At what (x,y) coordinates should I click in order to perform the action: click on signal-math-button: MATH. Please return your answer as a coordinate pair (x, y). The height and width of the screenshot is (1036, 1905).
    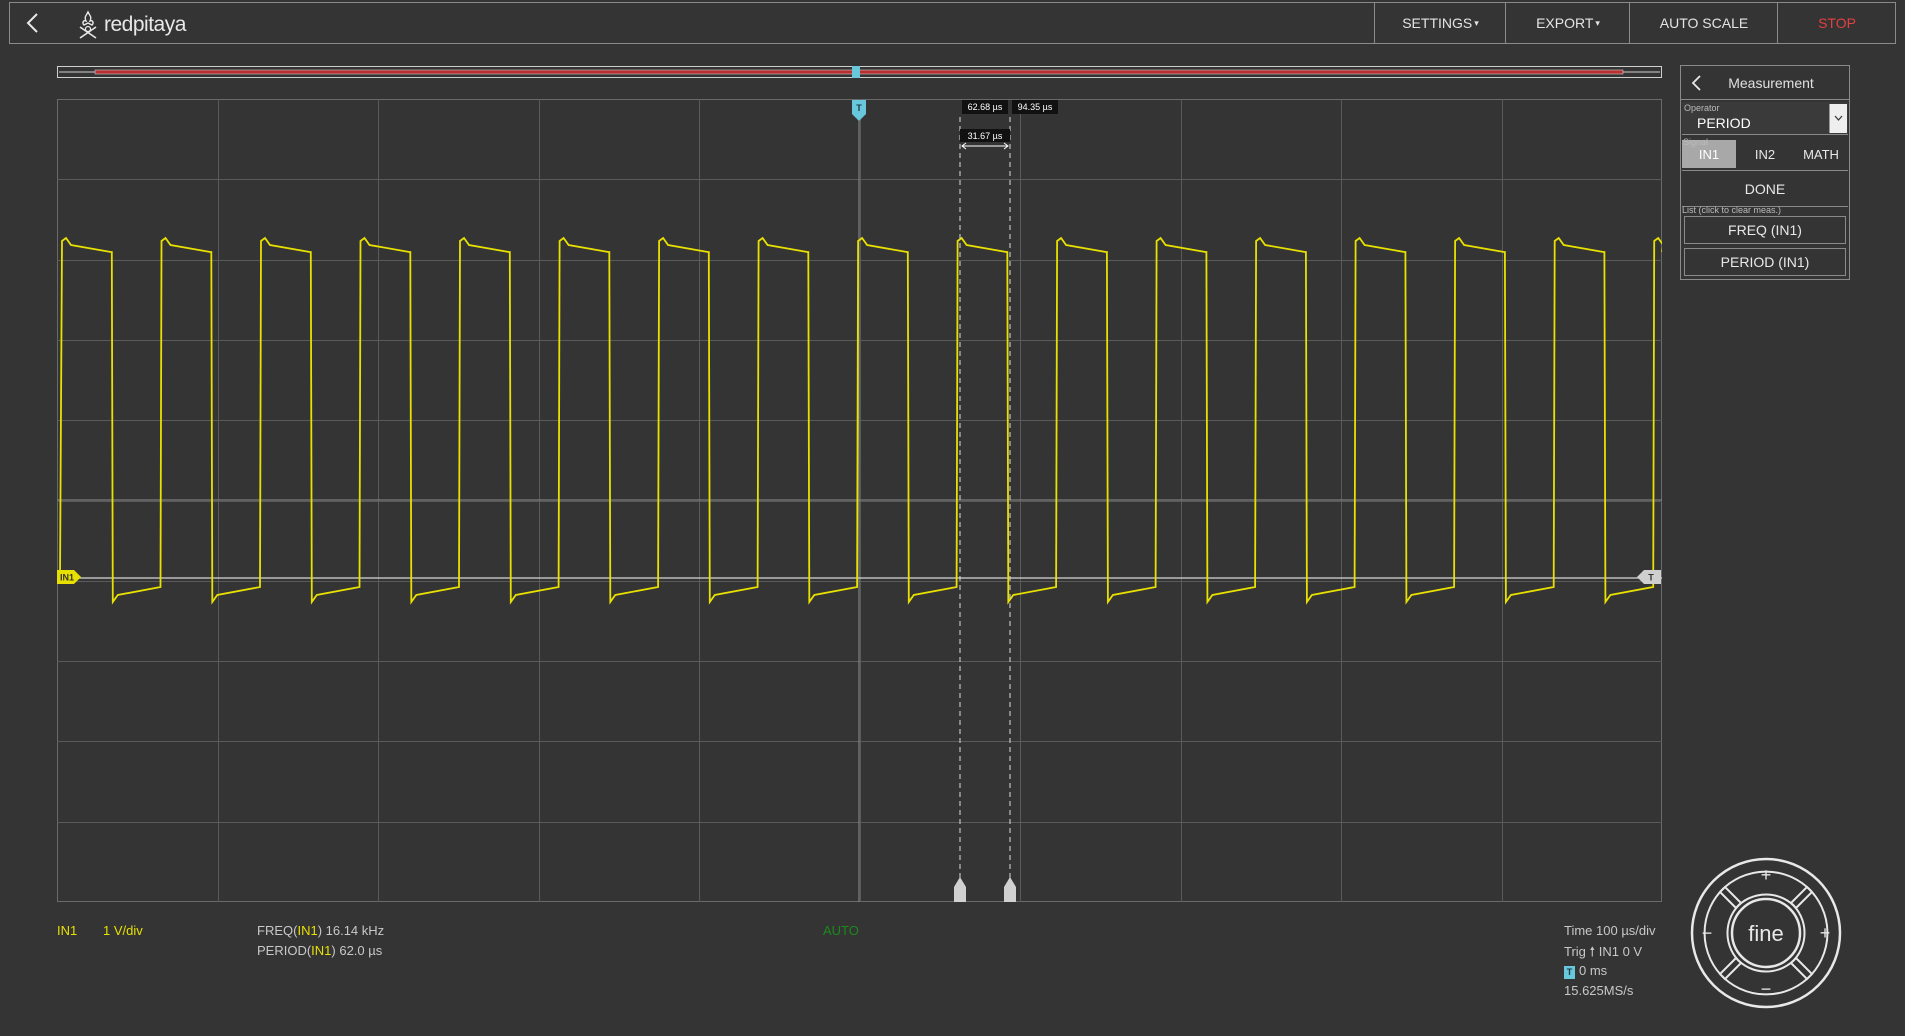
    Looking at the image, I should click on (1821, 154).